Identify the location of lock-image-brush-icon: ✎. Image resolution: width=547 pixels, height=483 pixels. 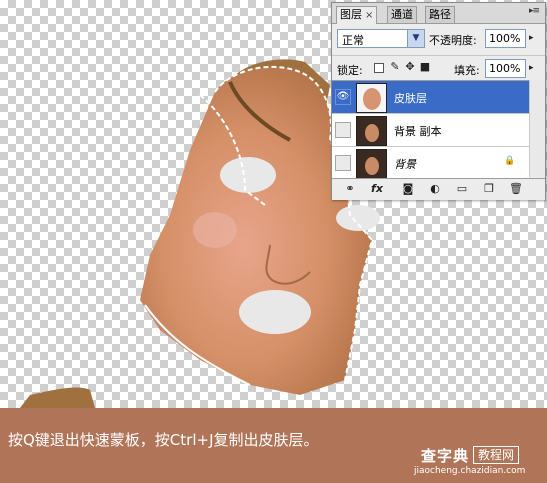
(395, 67).